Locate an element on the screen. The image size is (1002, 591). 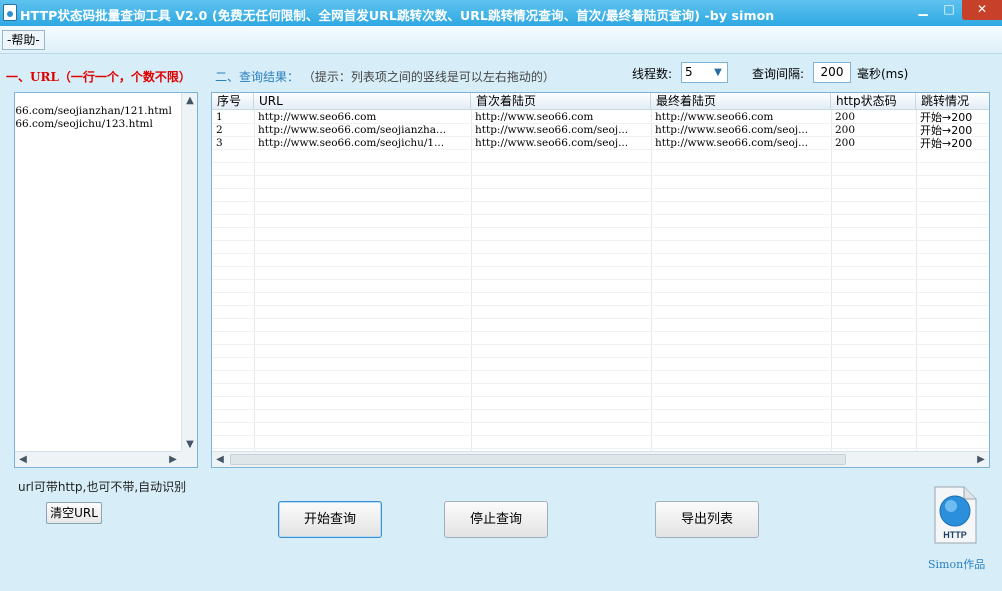
interval-unit: 毫秒(ms) is located at coordinates (883, 74).